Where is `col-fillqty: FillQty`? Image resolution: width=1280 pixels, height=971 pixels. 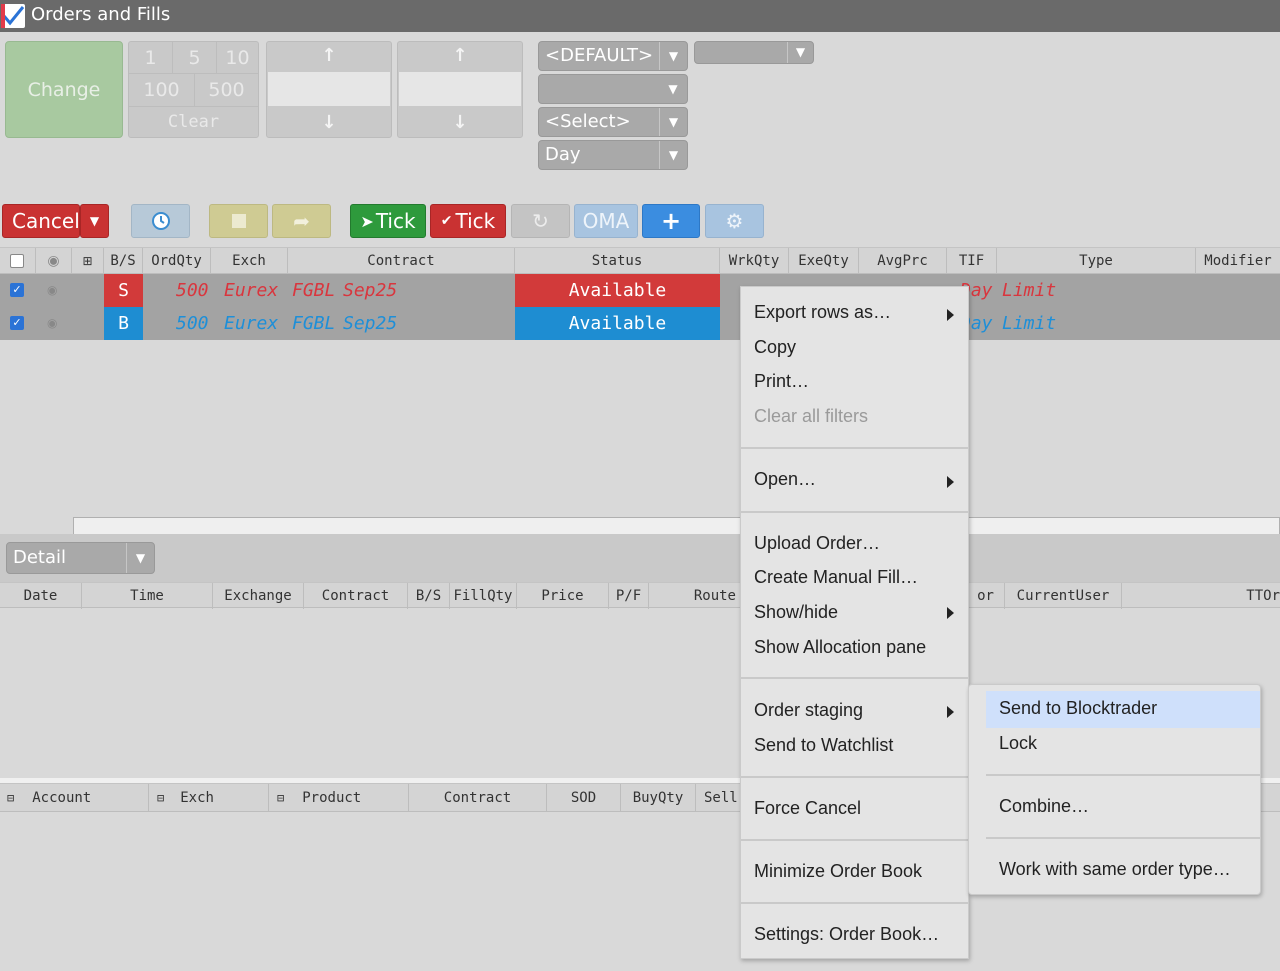
col-fillqty: FillQty is located at coordinates (483, 596).